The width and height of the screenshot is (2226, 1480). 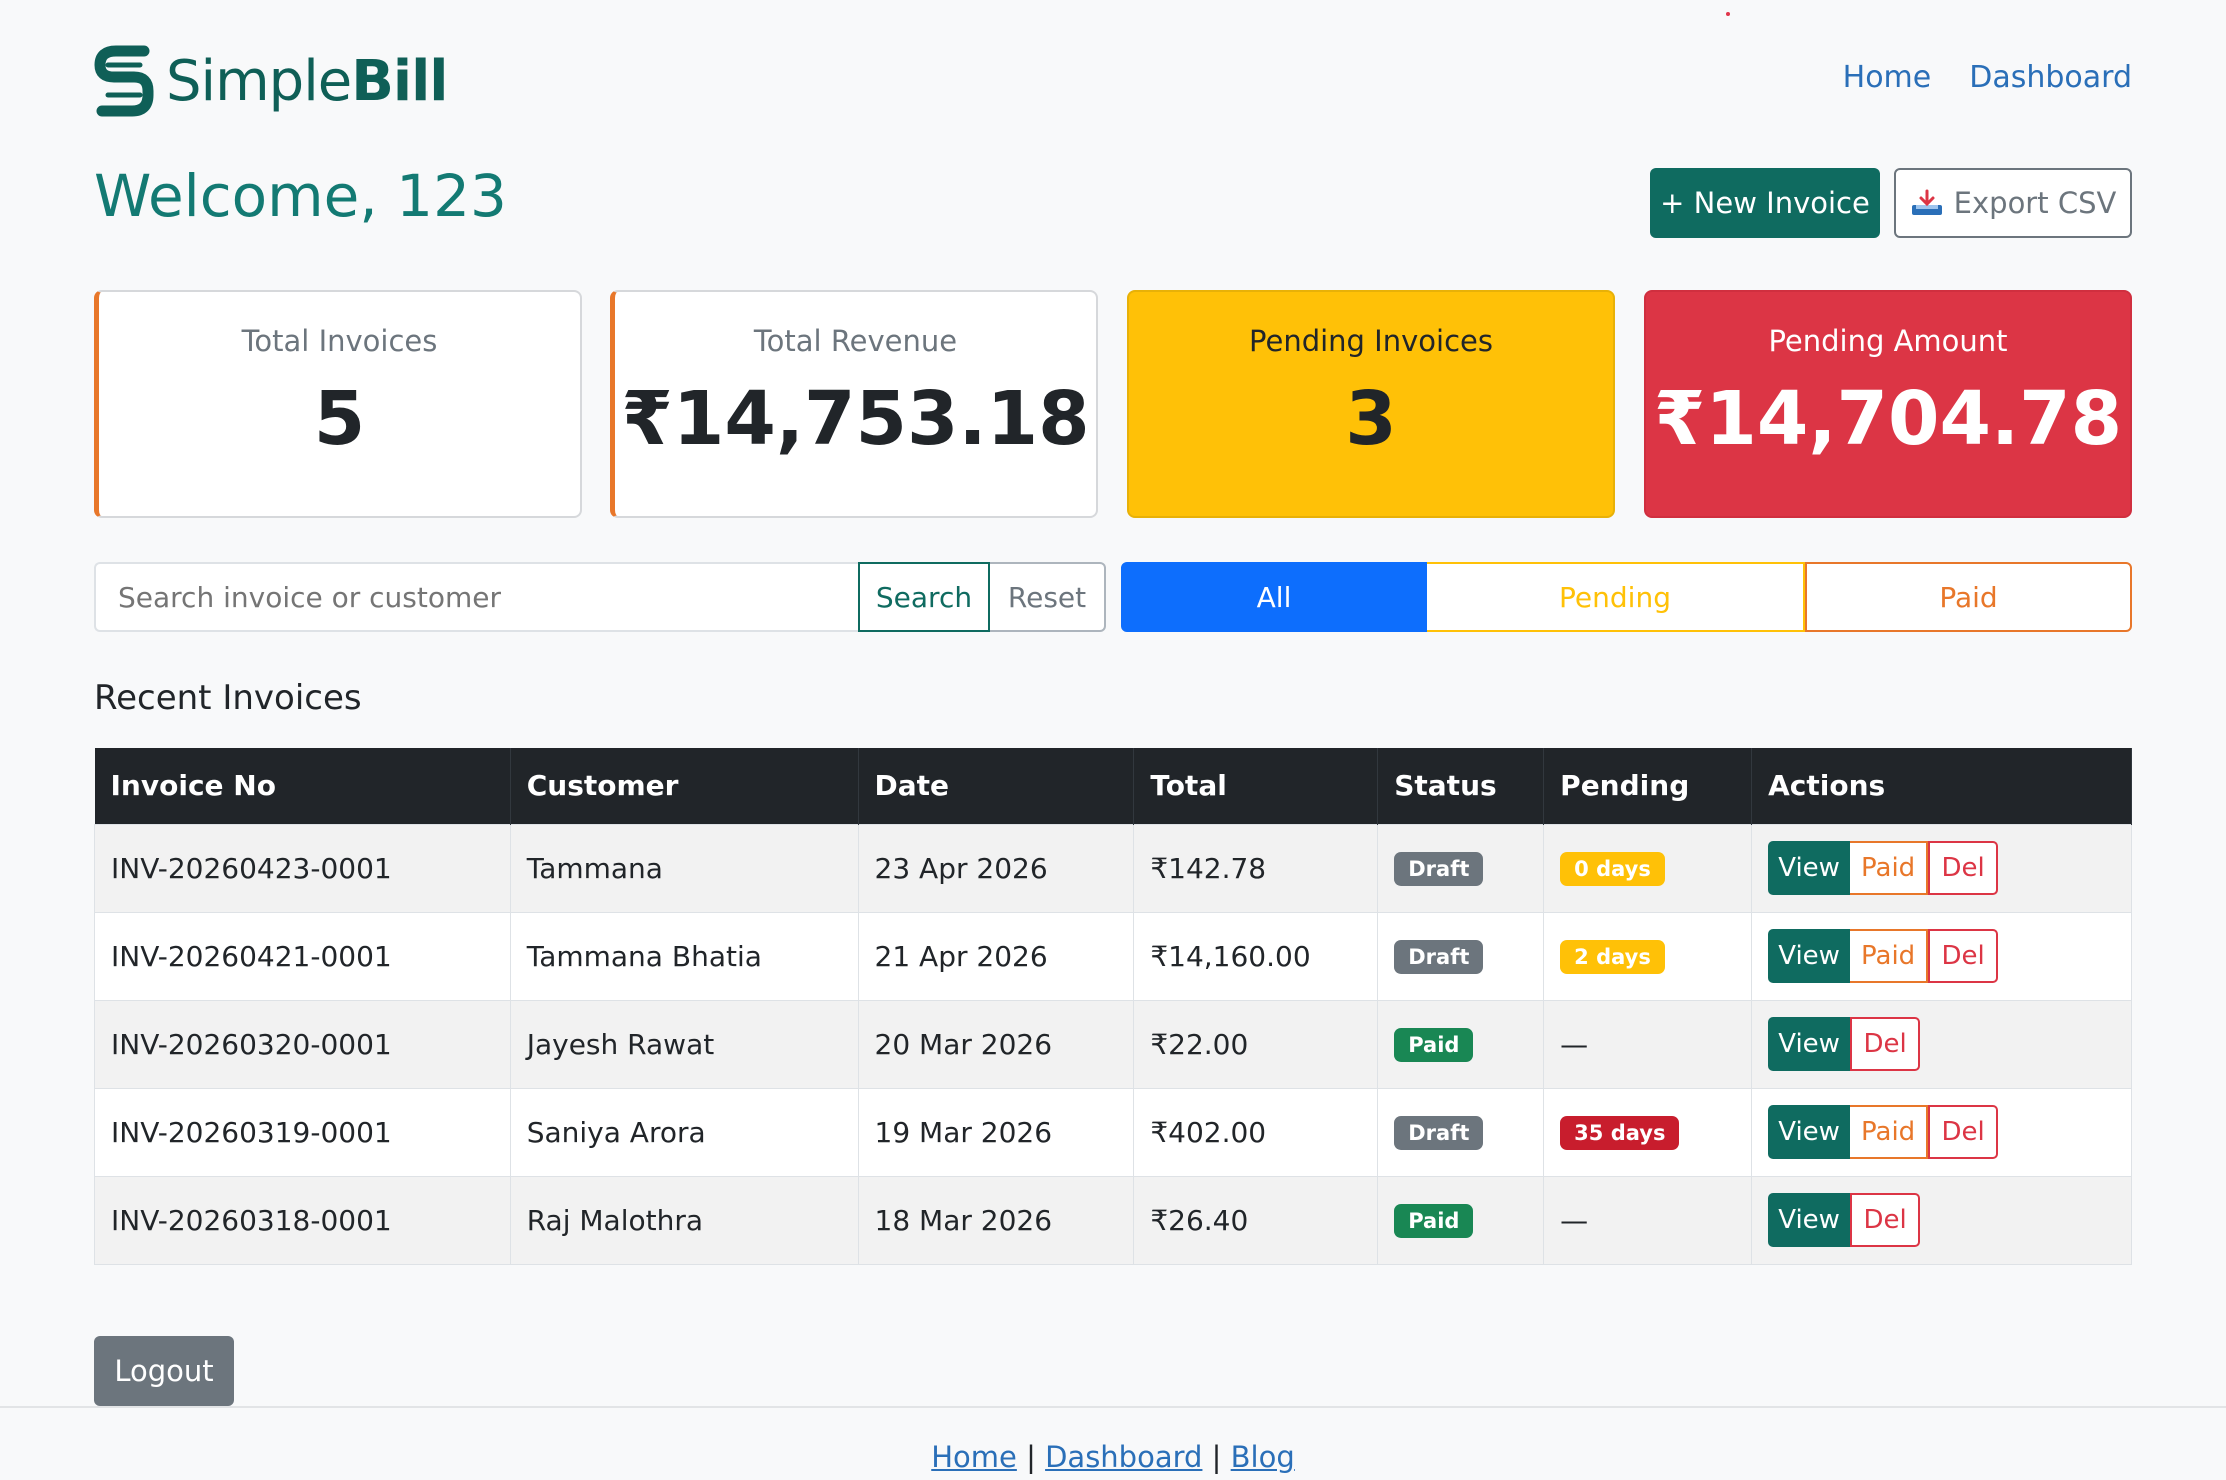 I want to click on logo-s-icon, so click(x=124, y=81).